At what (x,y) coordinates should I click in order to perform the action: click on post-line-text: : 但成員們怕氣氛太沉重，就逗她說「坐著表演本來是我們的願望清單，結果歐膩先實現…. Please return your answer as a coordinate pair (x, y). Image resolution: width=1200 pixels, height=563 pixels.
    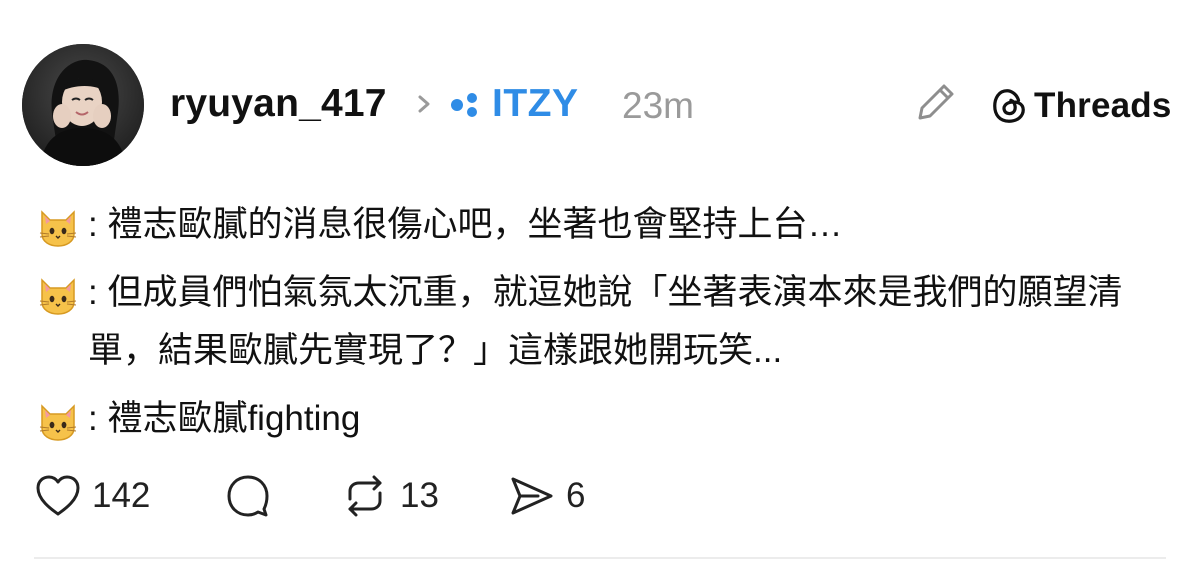
    Looking at the image, I should click on (605, 321).